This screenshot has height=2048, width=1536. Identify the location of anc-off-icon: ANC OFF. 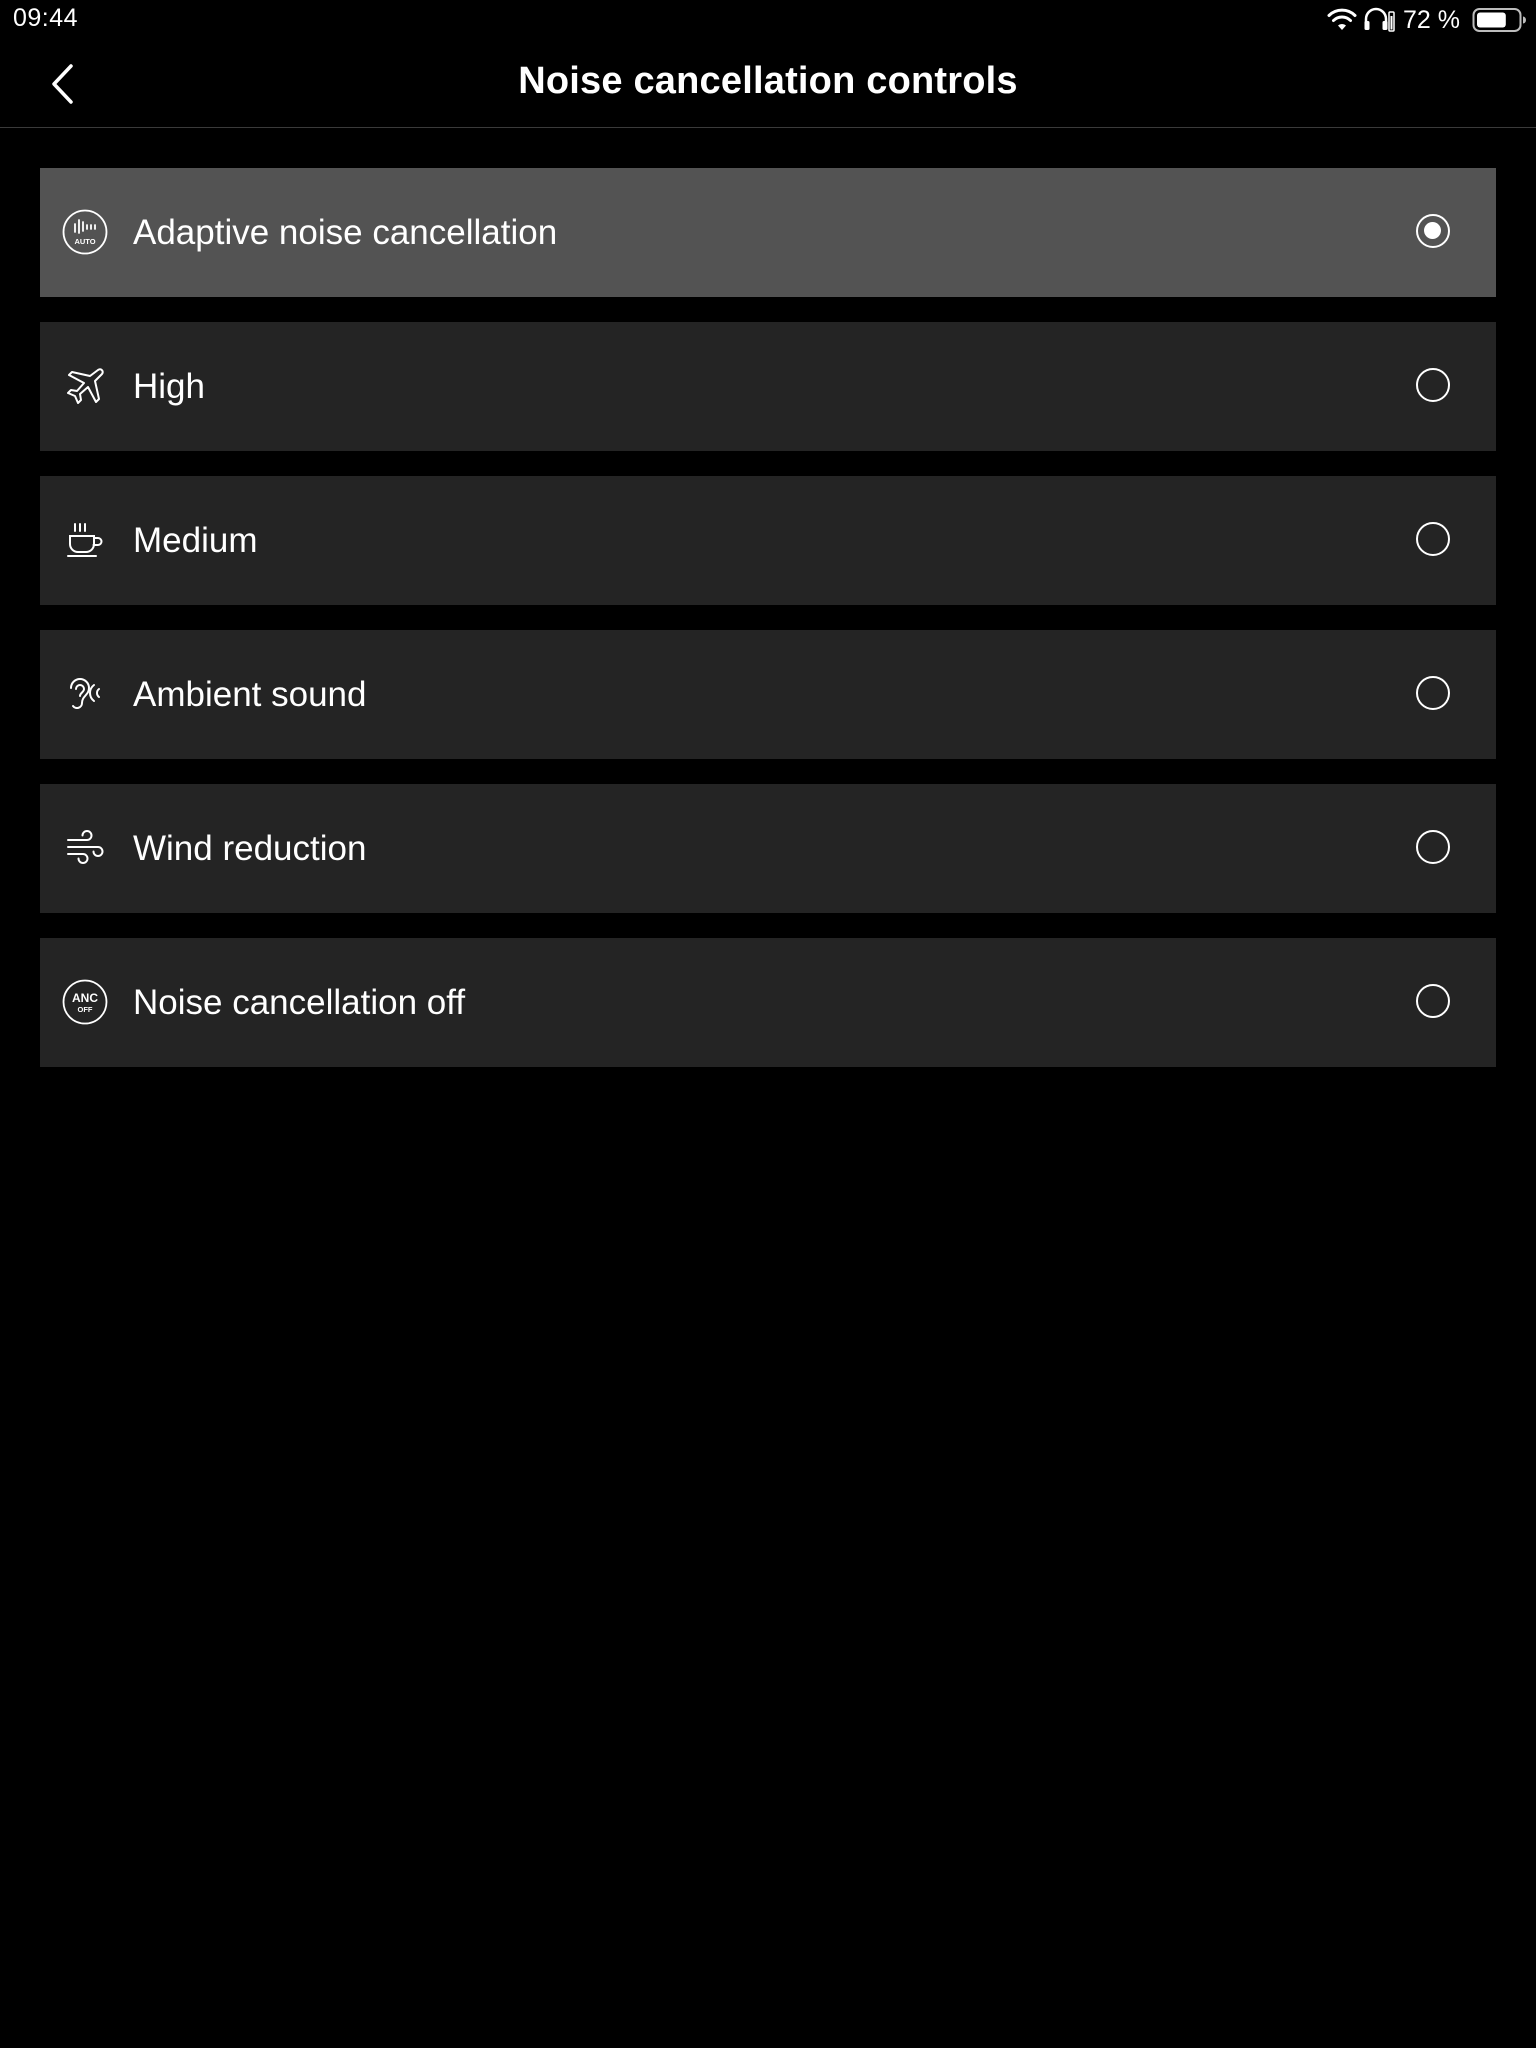
(85, 1002).